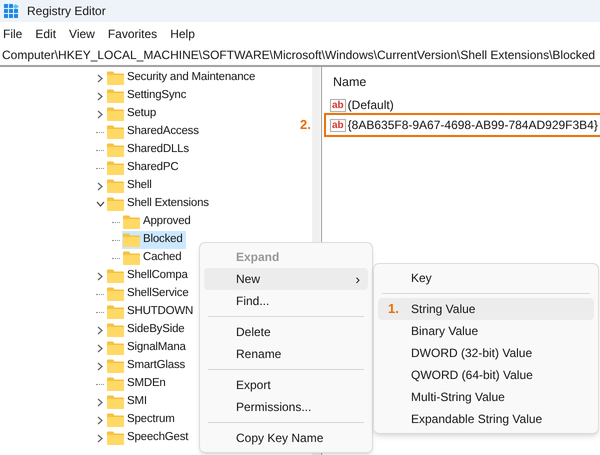 This screenshot has width=600, height=455. Describe the element at coordinates (156, 348) in the screenshot. I see `tree-item-label: SignalMana` at that location.